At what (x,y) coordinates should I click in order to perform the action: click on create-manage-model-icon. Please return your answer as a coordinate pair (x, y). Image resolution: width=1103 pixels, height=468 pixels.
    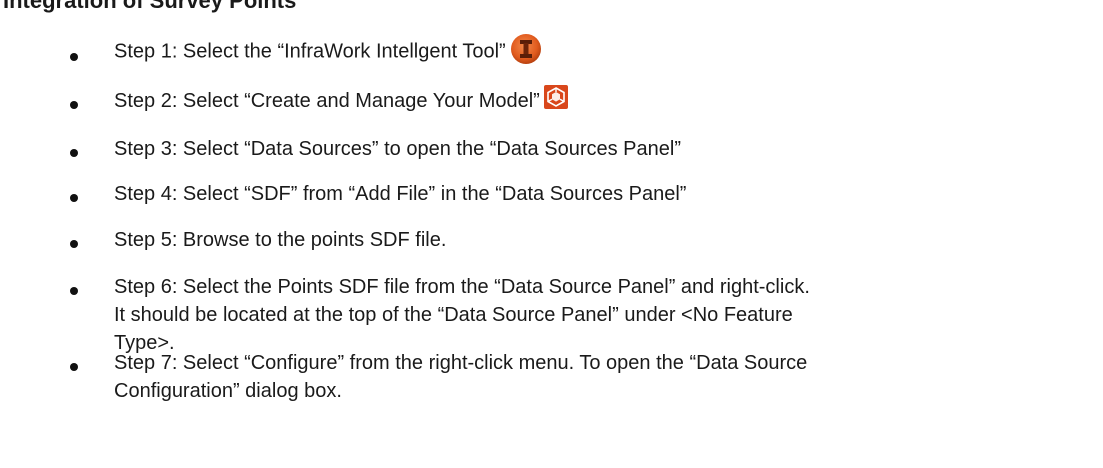
    Looking at the image, I should click on (555, 96).